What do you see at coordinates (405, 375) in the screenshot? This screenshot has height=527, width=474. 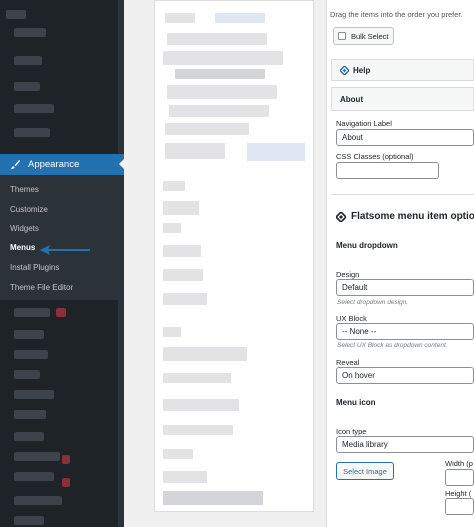 I see `reveal-select: On hover` at bounding box center [405, 375].